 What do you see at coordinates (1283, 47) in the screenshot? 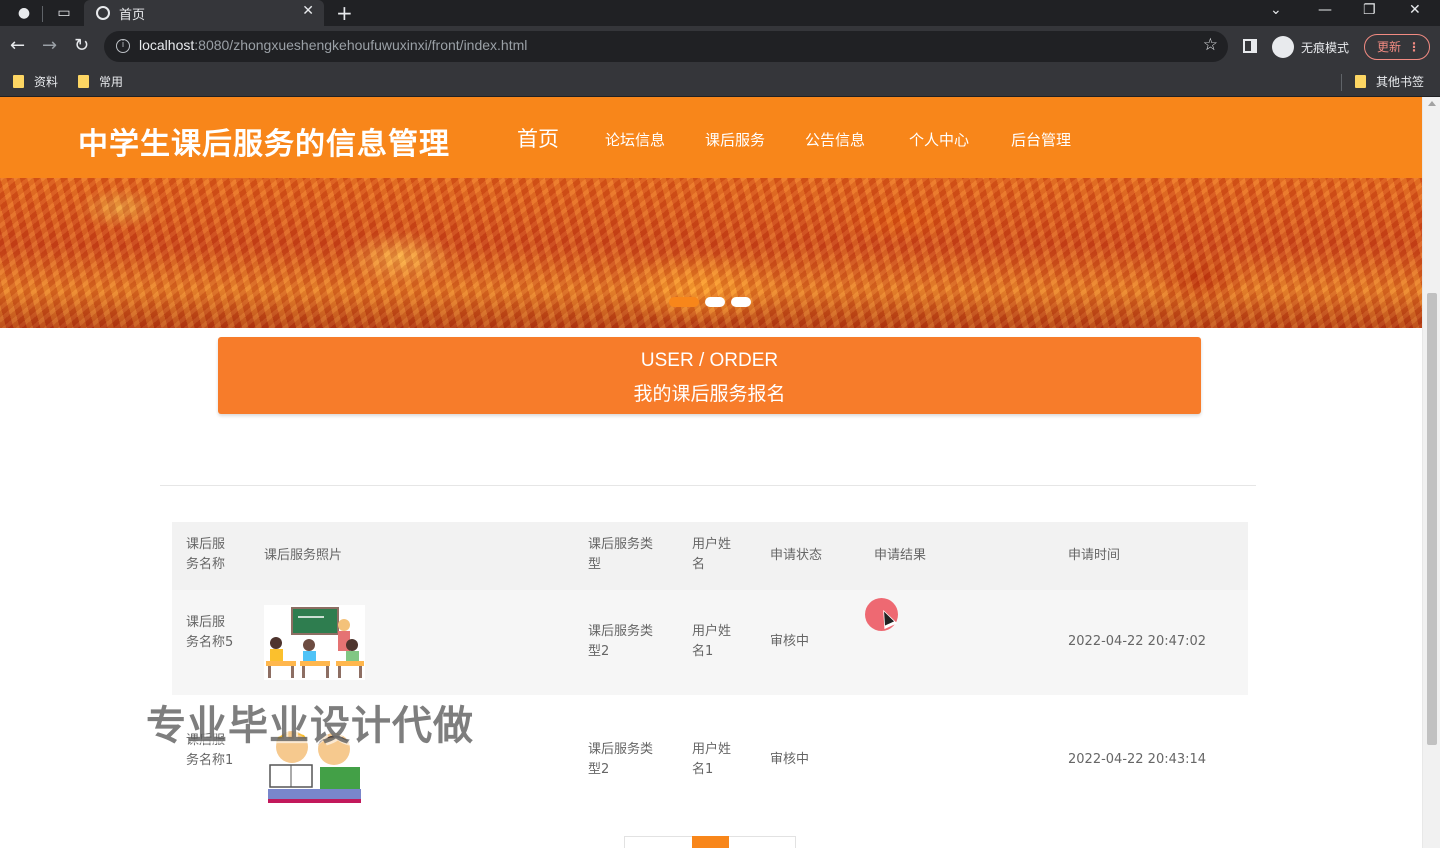
I see `incognito-icon` at bounding box center [1283, 47].